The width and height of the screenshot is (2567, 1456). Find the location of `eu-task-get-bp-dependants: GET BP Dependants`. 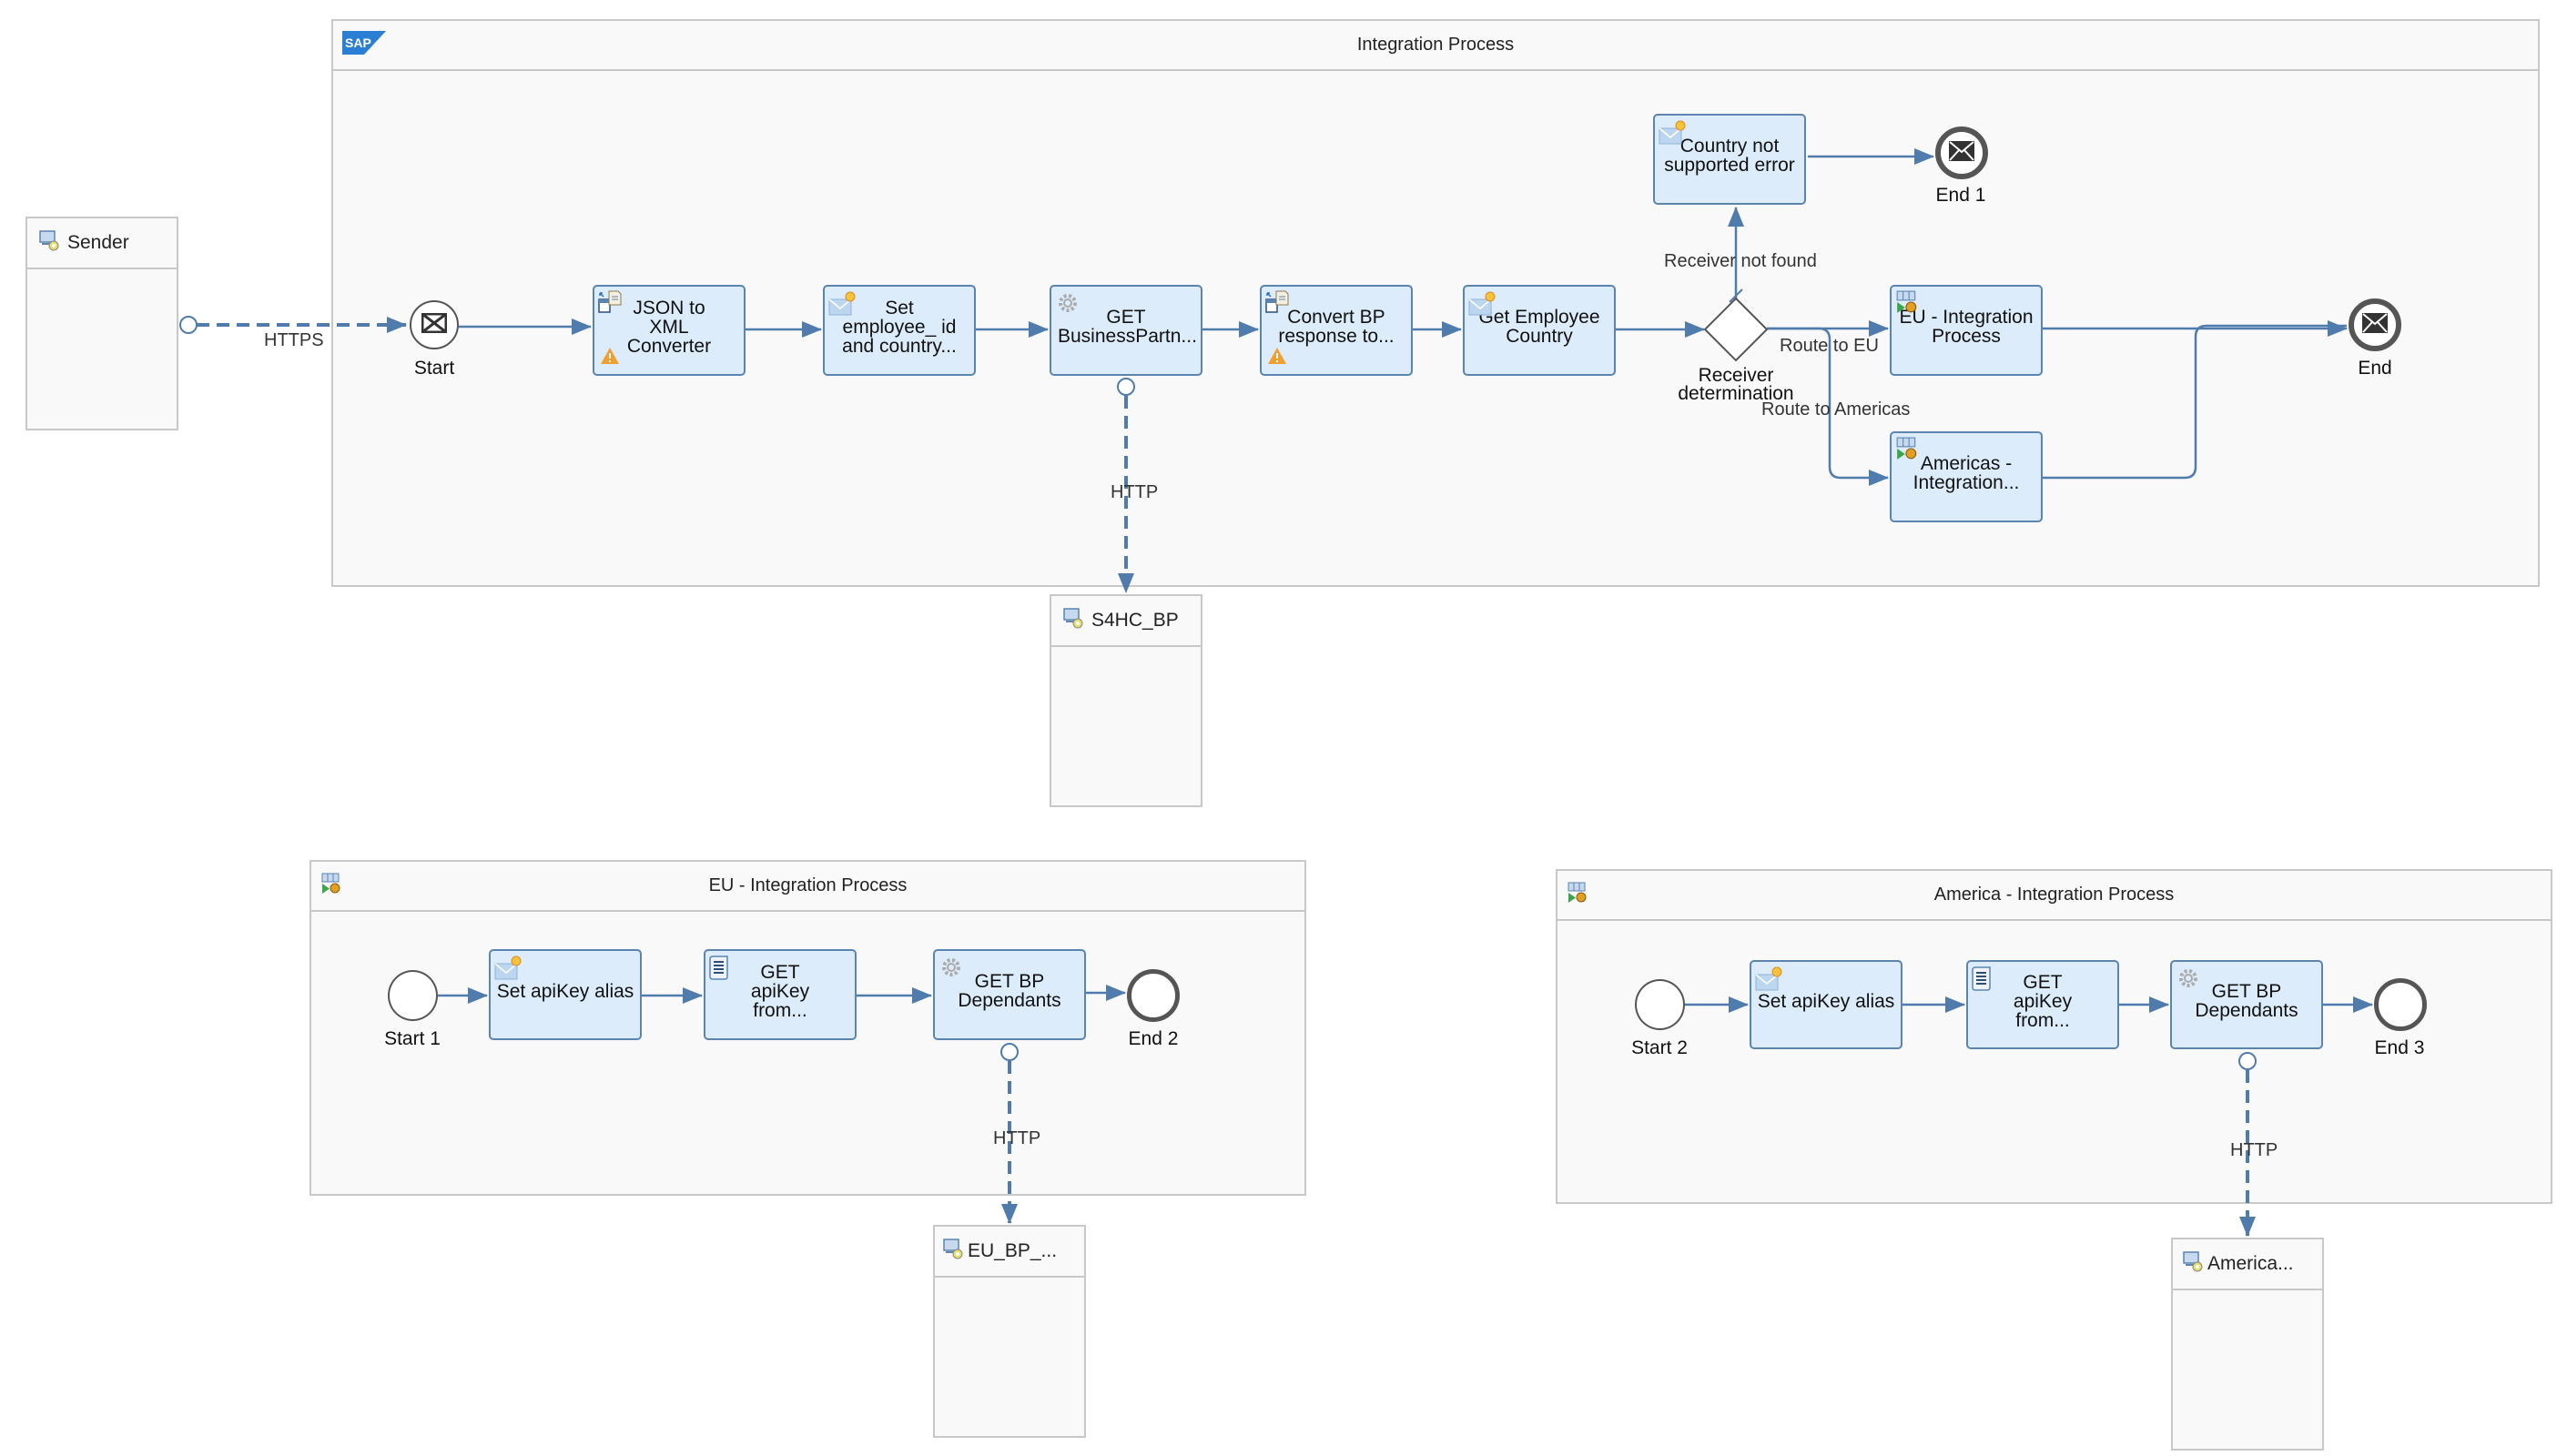

eu-task-get-bp-dependants: GET BP Dependants is located at coordinates (1010, 995).